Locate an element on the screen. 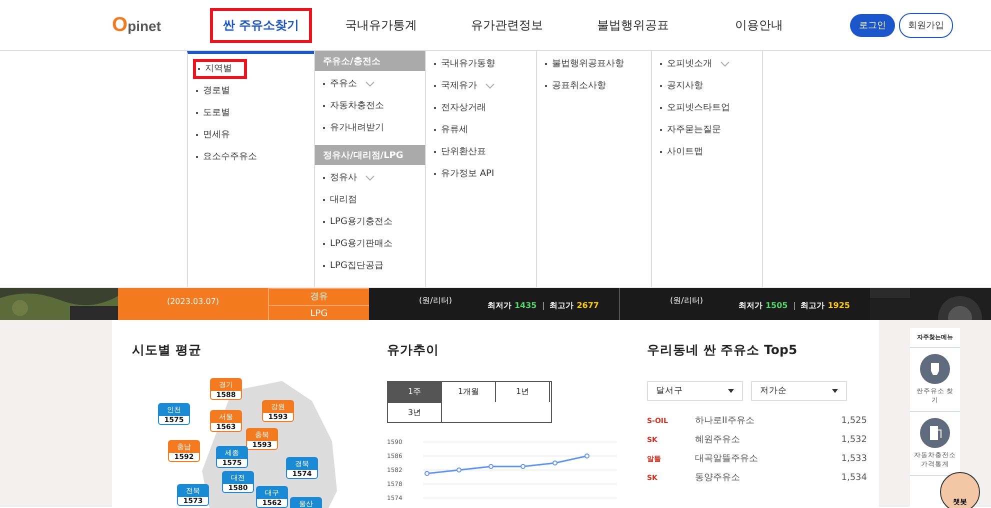  nav-tab: 국내유가통계 is located at coordinates (381, 25).